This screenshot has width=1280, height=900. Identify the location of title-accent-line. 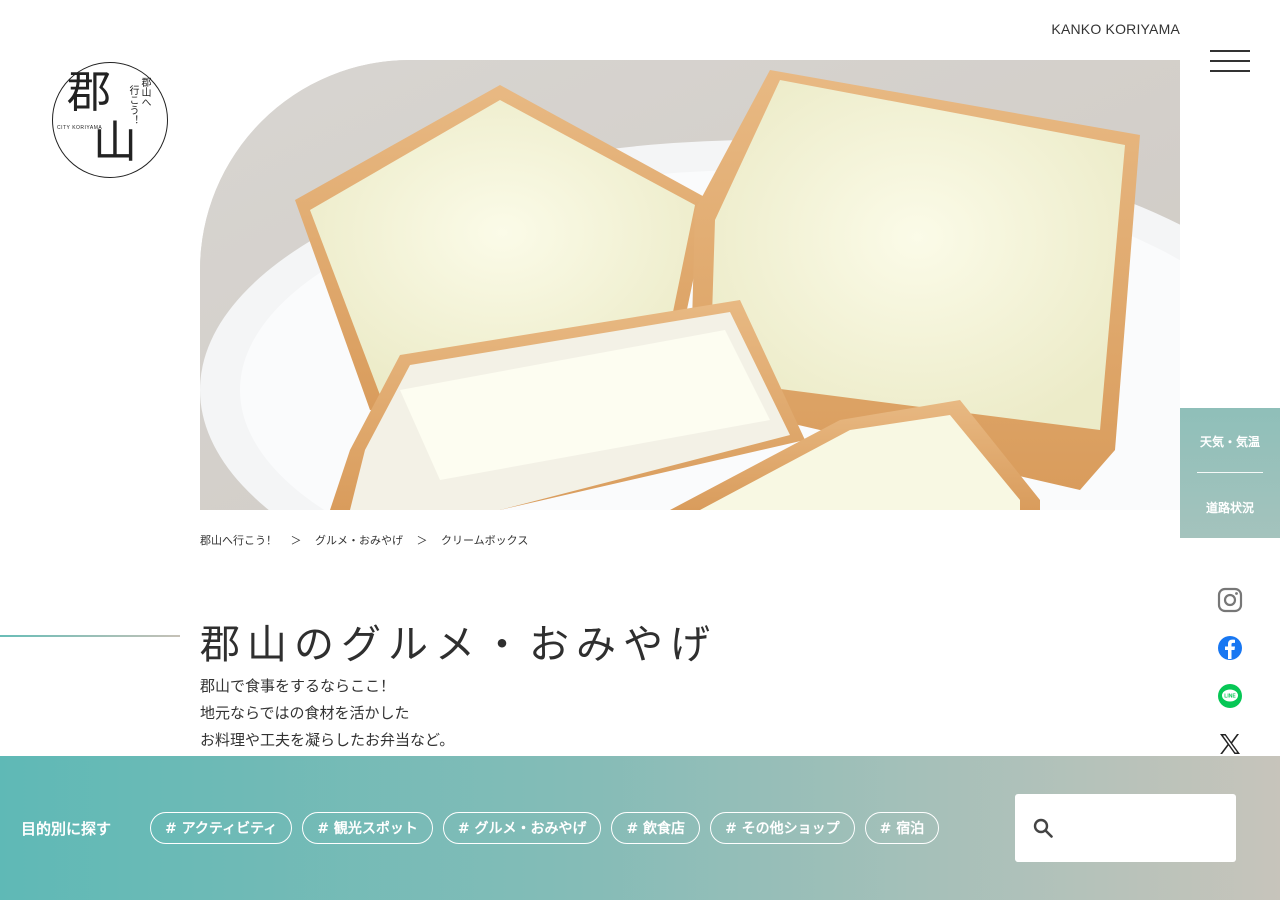
(90, 636).